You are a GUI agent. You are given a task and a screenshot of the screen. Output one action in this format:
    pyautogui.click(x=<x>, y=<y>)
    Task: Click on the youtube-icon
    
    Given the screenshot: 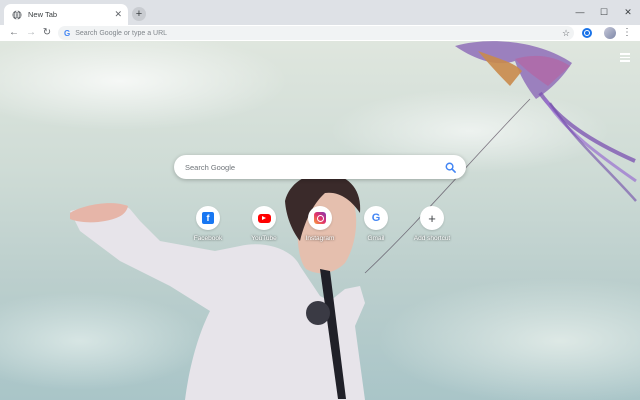 What is the action you would take?
    pyautogui.click(x=264, y=218)
    